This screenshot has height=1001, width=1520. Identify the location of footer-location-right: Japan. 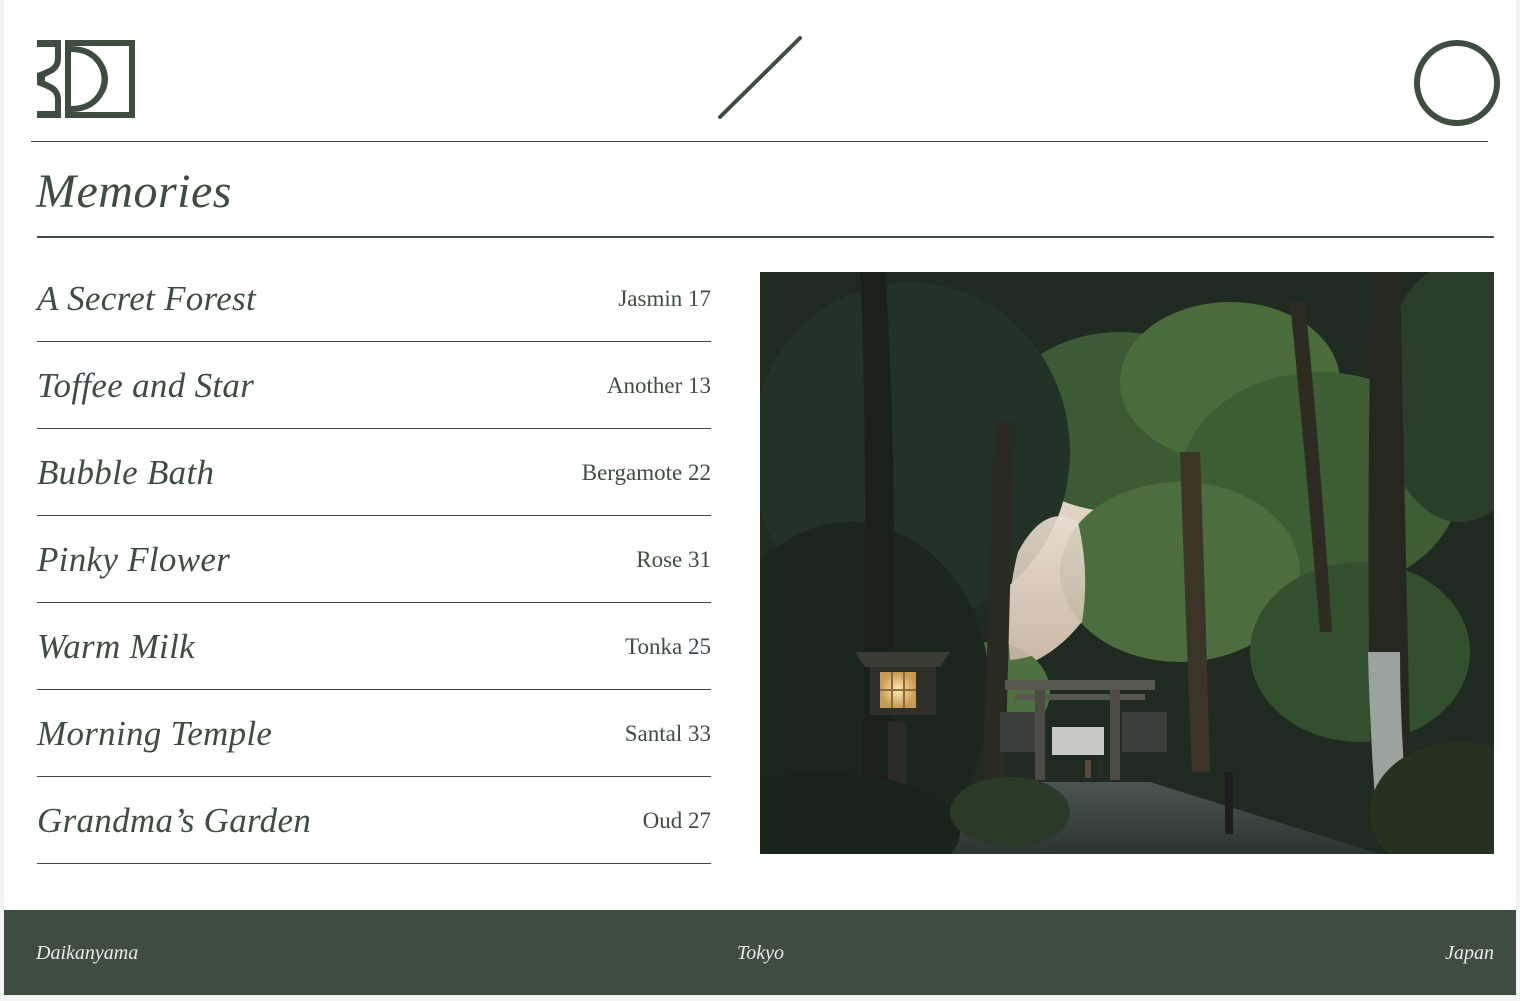
(1469, 953).